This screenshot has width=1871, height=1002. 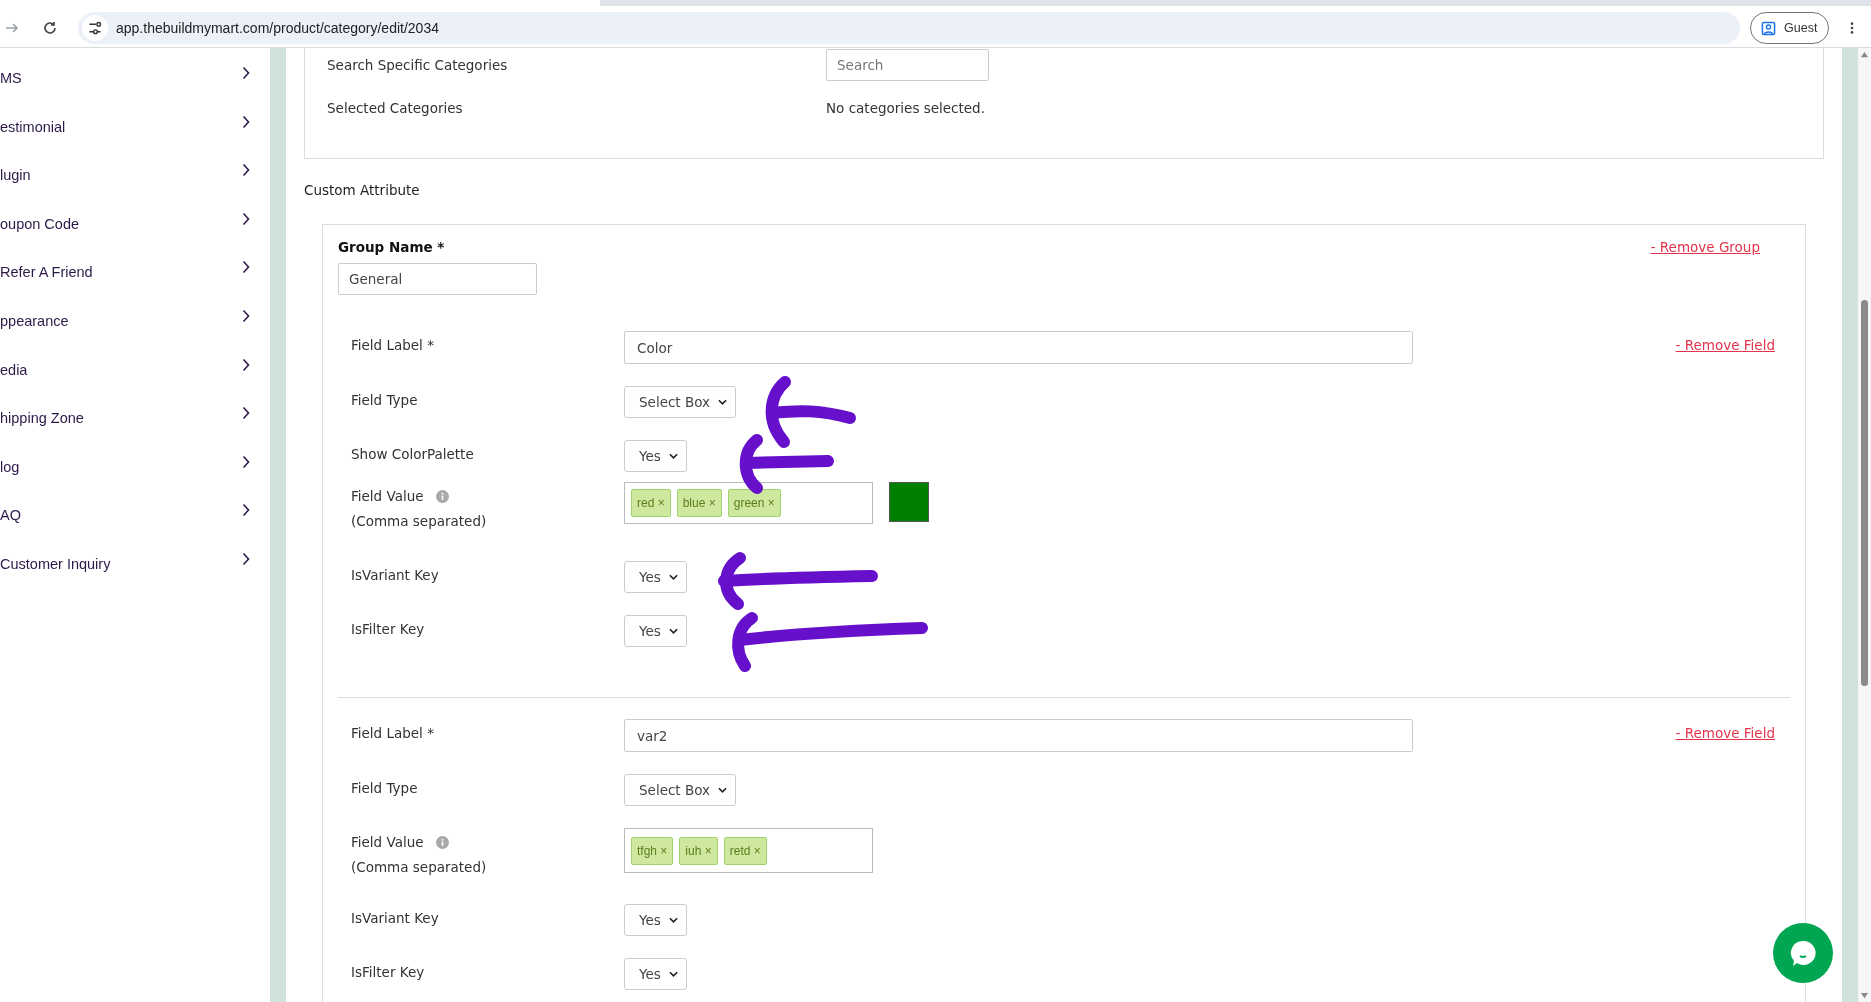 I want to click on site-settings-icon, so click(x=95, y=28).